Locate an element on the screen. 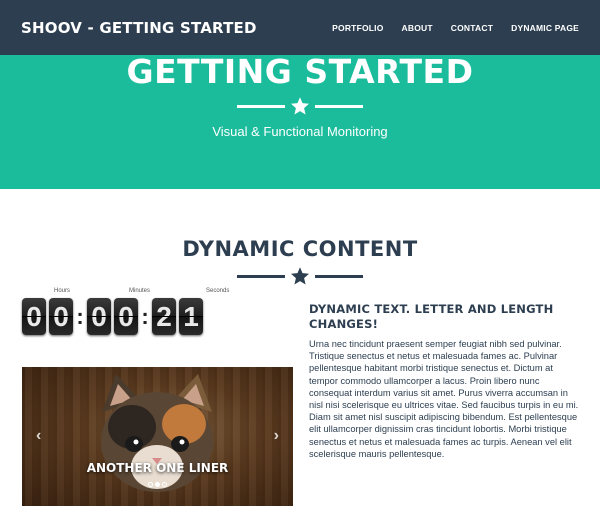 This screenshot has height=523, width=600. chevron-right-icon: › is located at coordinates (276, 436).